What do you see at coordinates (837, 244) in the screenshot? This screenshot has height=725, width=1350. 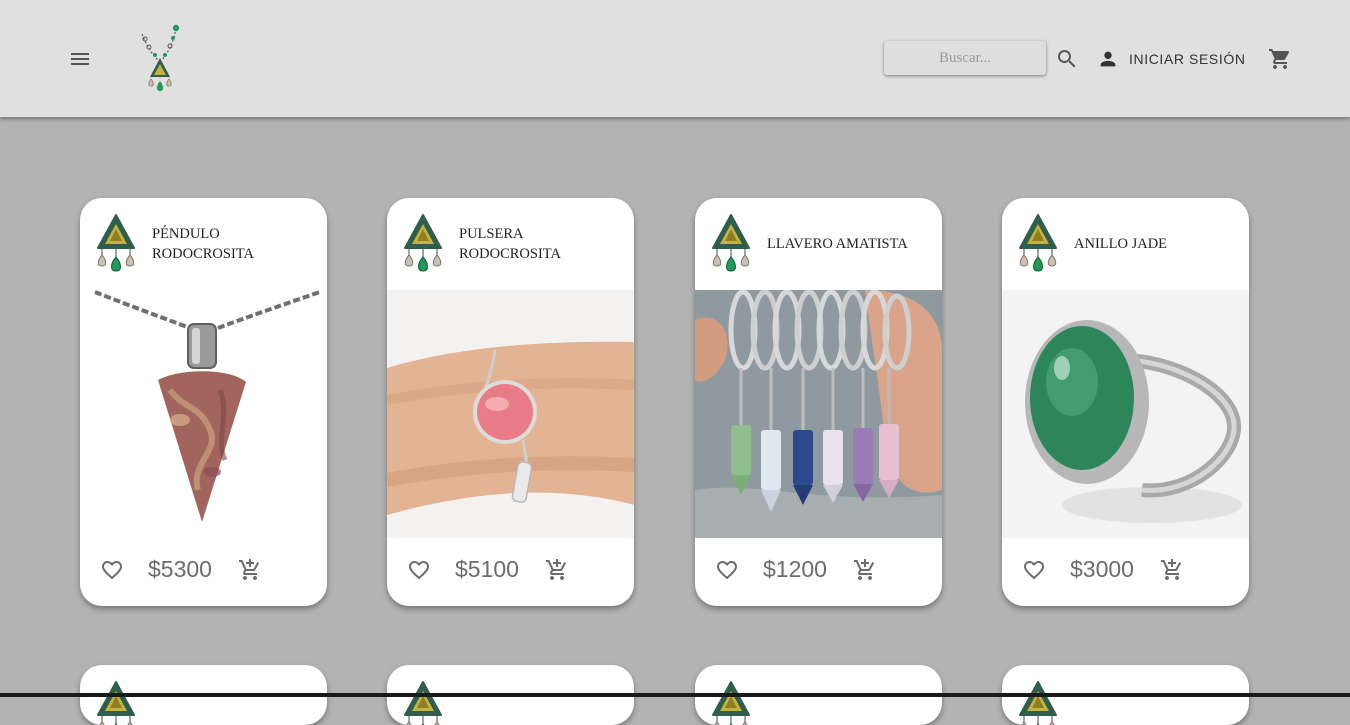 I see `product-title: LLAVERO AMATISTA` at bounding box center [837, 244].